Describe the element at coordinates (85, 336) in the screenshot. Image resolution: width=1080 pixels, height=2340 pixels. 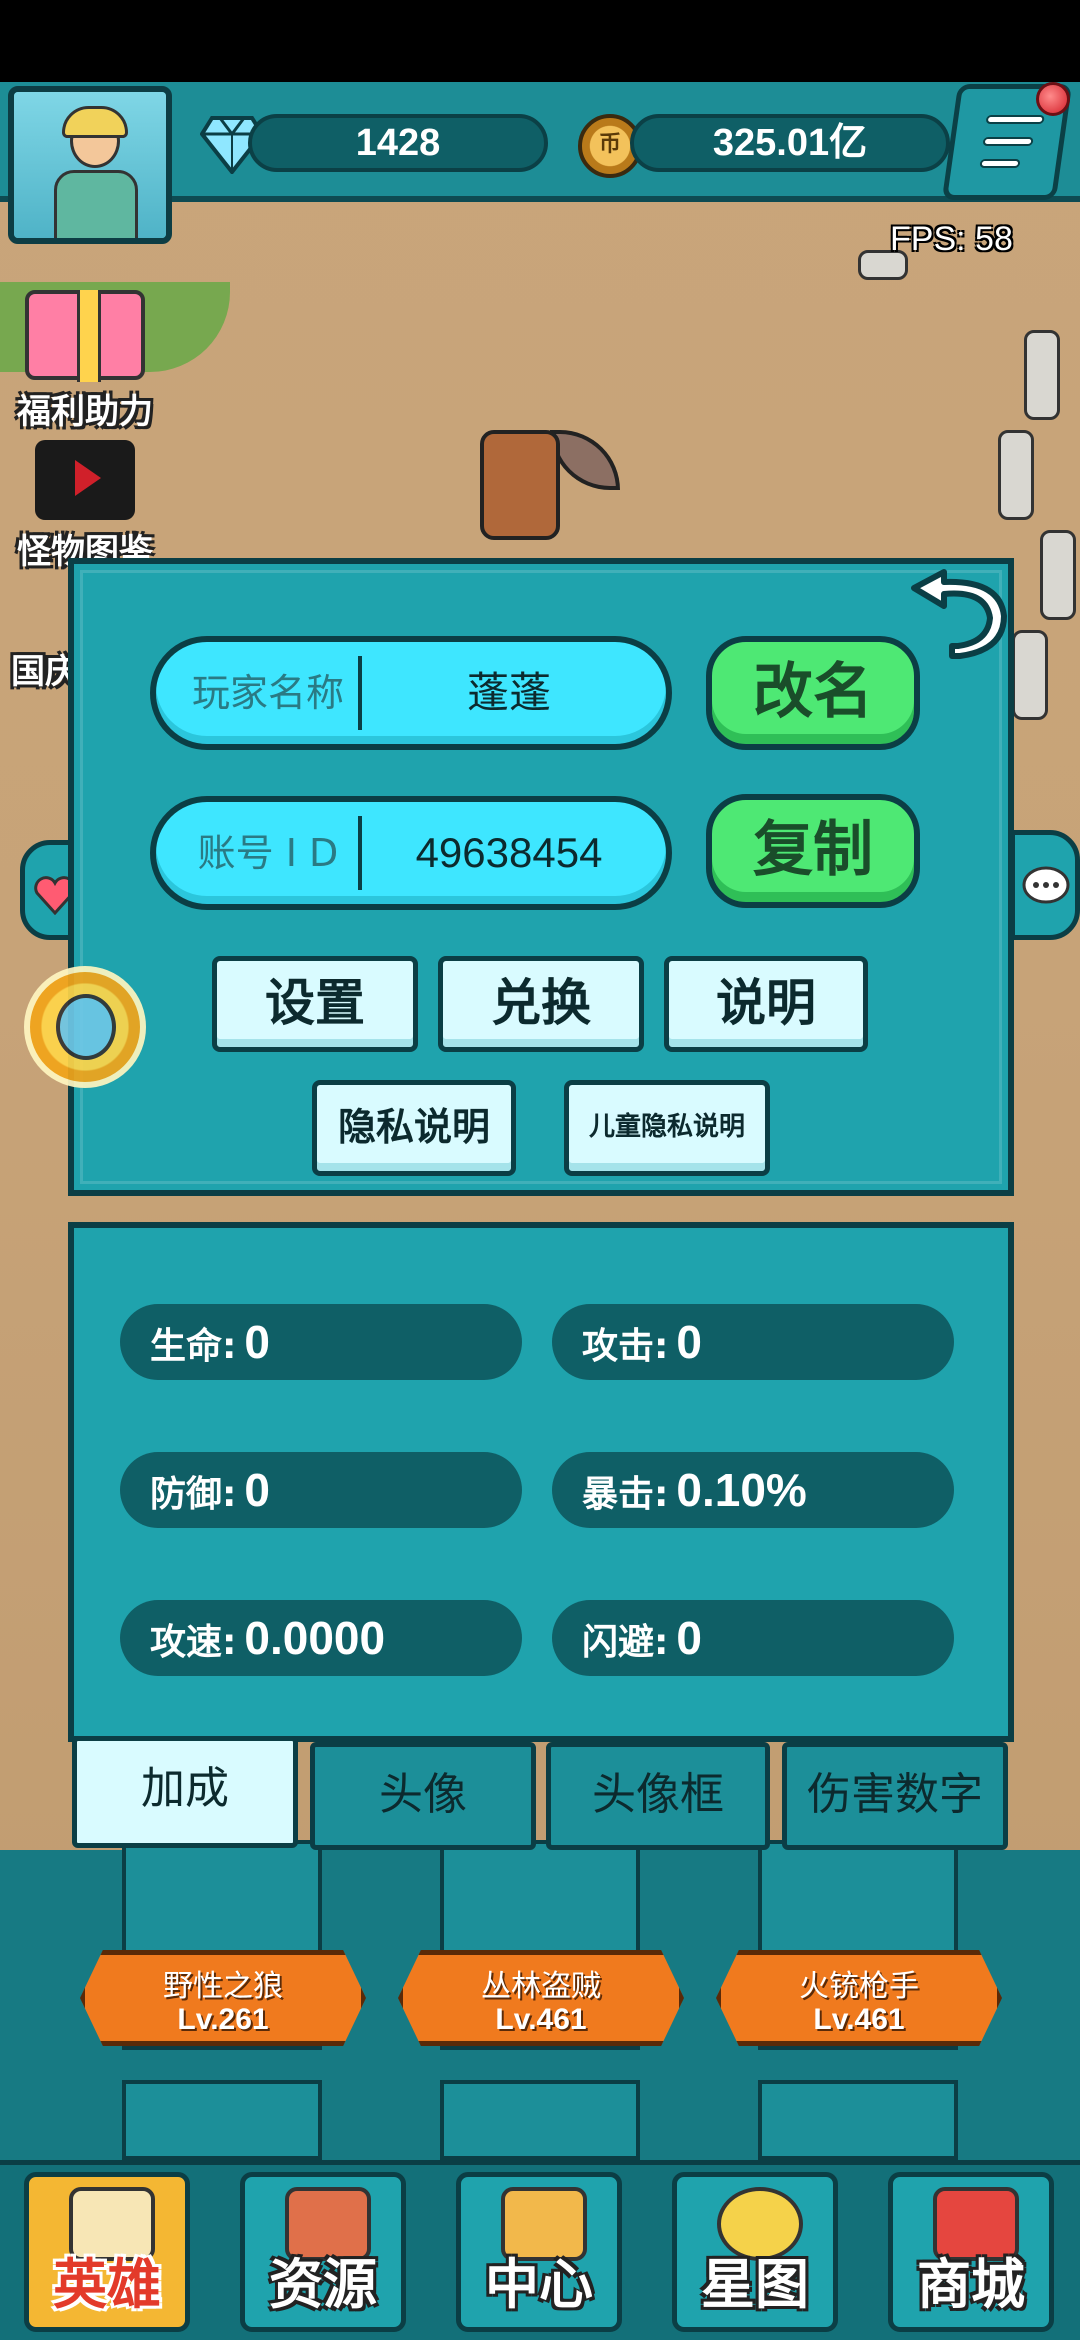
I see `gift-icon` at that location.